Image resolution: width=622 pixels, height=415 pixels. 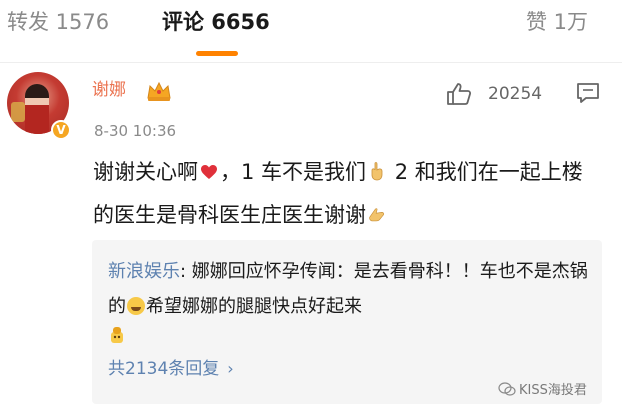 I want to click on folded-hands-emoji-icon, so click(x=377, y=215).